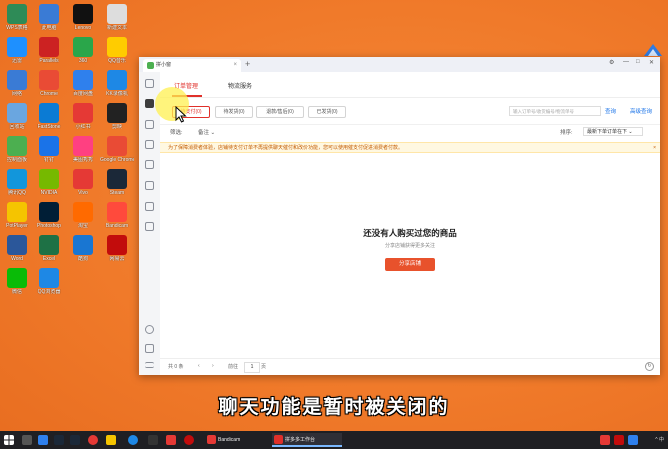 This screenshot has height=449, width=668. Describe the element at coordinates (234, 112) in the screenshot. I see `filter-pending-shipment: 待发货(0)` at that location.